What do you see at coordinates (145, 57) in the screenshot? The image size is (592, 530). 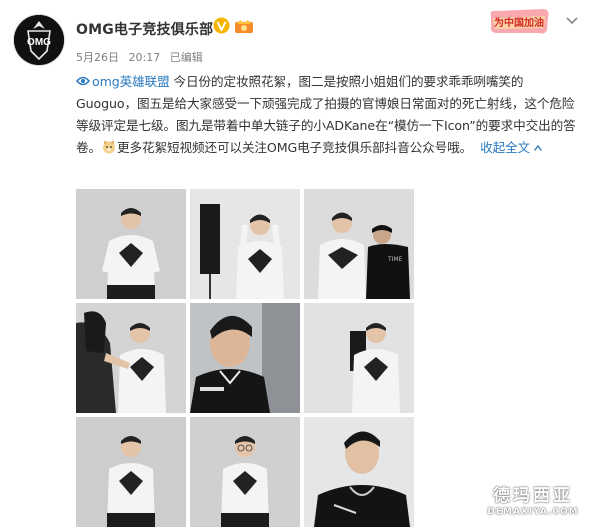 I see `post-time: 20:17` at bounding box center [145, 57].